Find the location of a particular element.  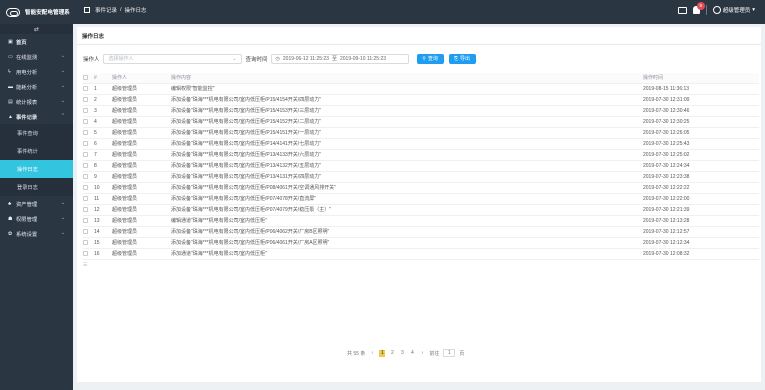

export-button: ⎘ 导出 is located at coordinates (462, 58).